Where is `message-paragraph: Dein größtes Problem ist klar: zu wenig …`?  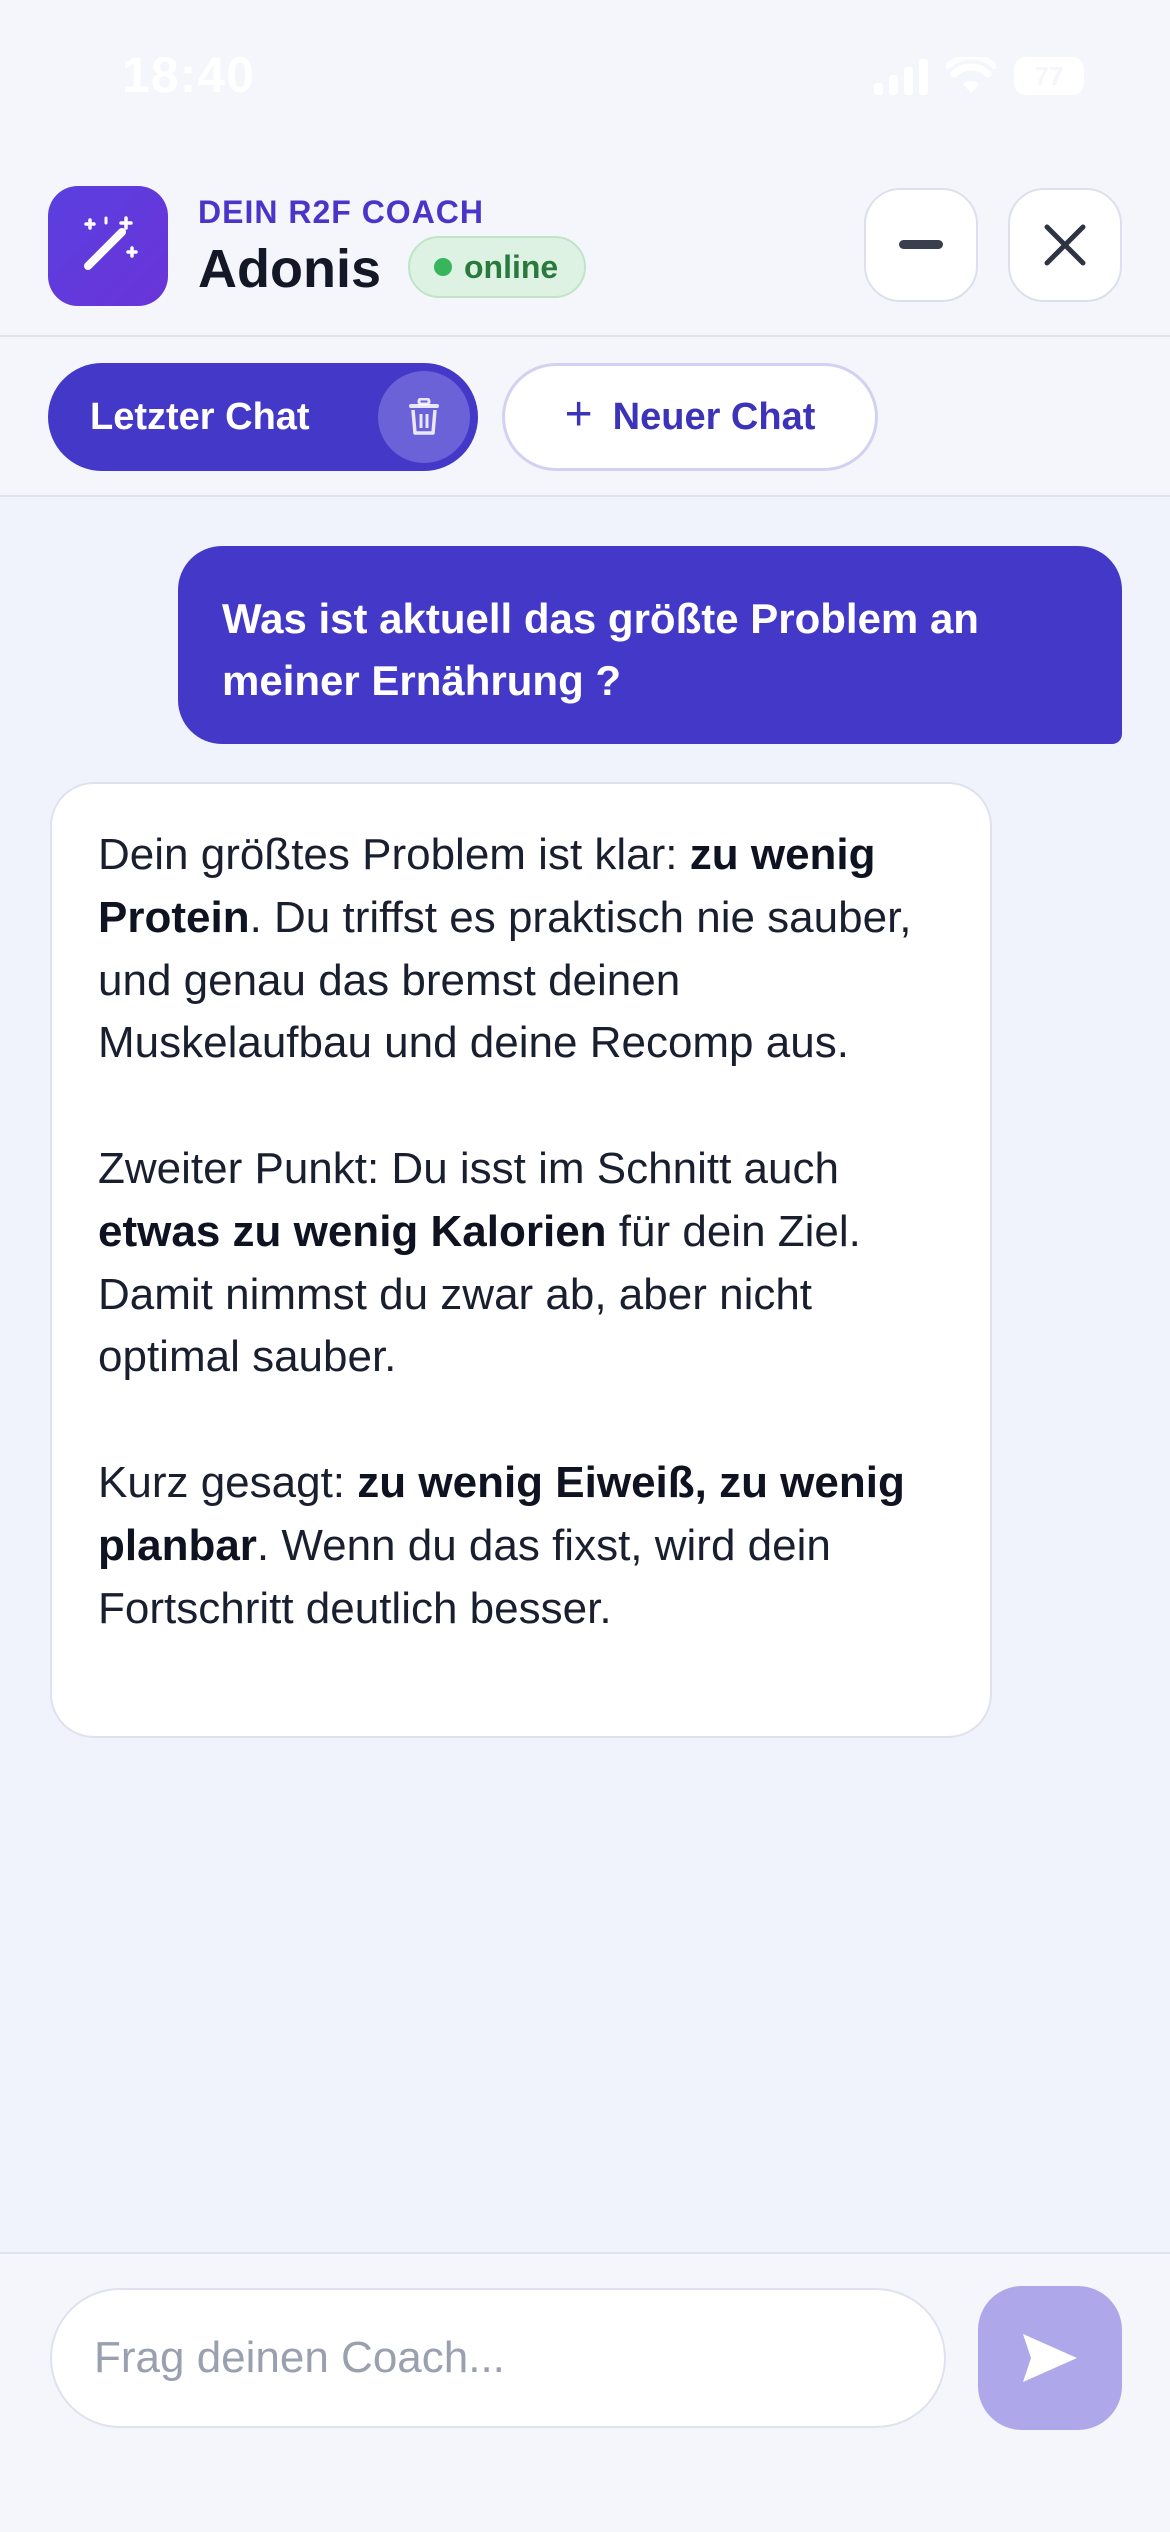 message-paragraph: Dein größtes Problem ist klar: zu wenig … is located at coordinates (521, 949).